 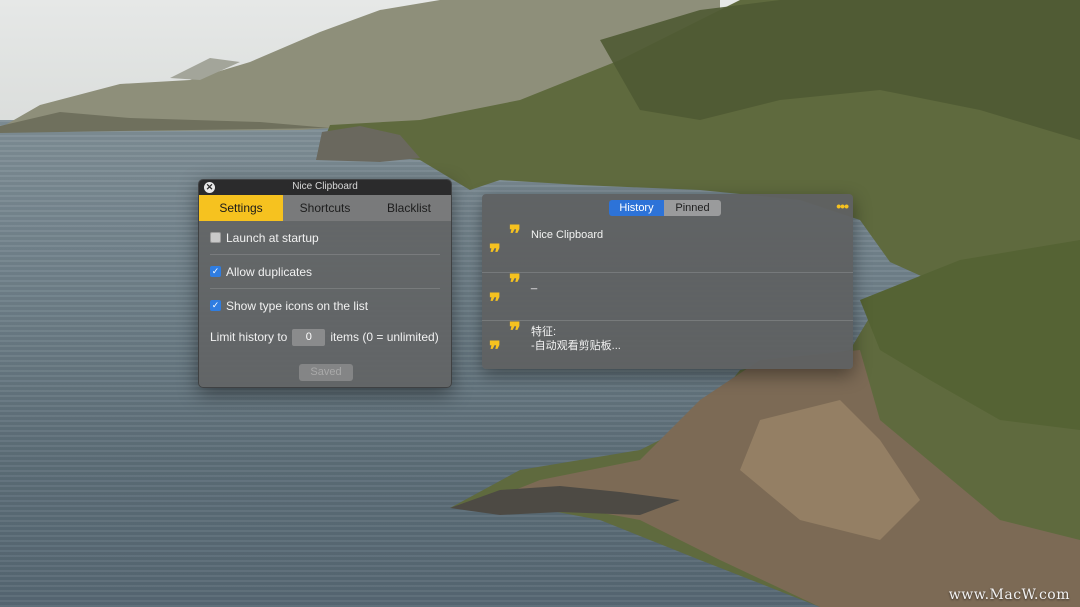 I want to click on history-limit-row: Limit history to 0 items (0 = unlimited), so click(x=325, y=337).